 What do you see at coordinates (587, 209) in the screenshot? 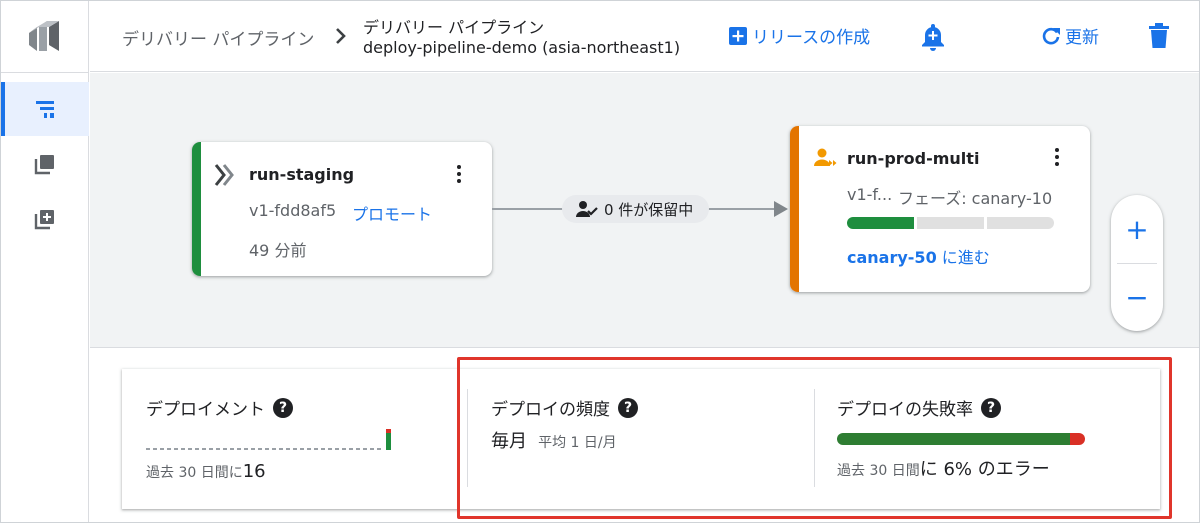
I see `person-check-icon` at bounding box center [587, 209].